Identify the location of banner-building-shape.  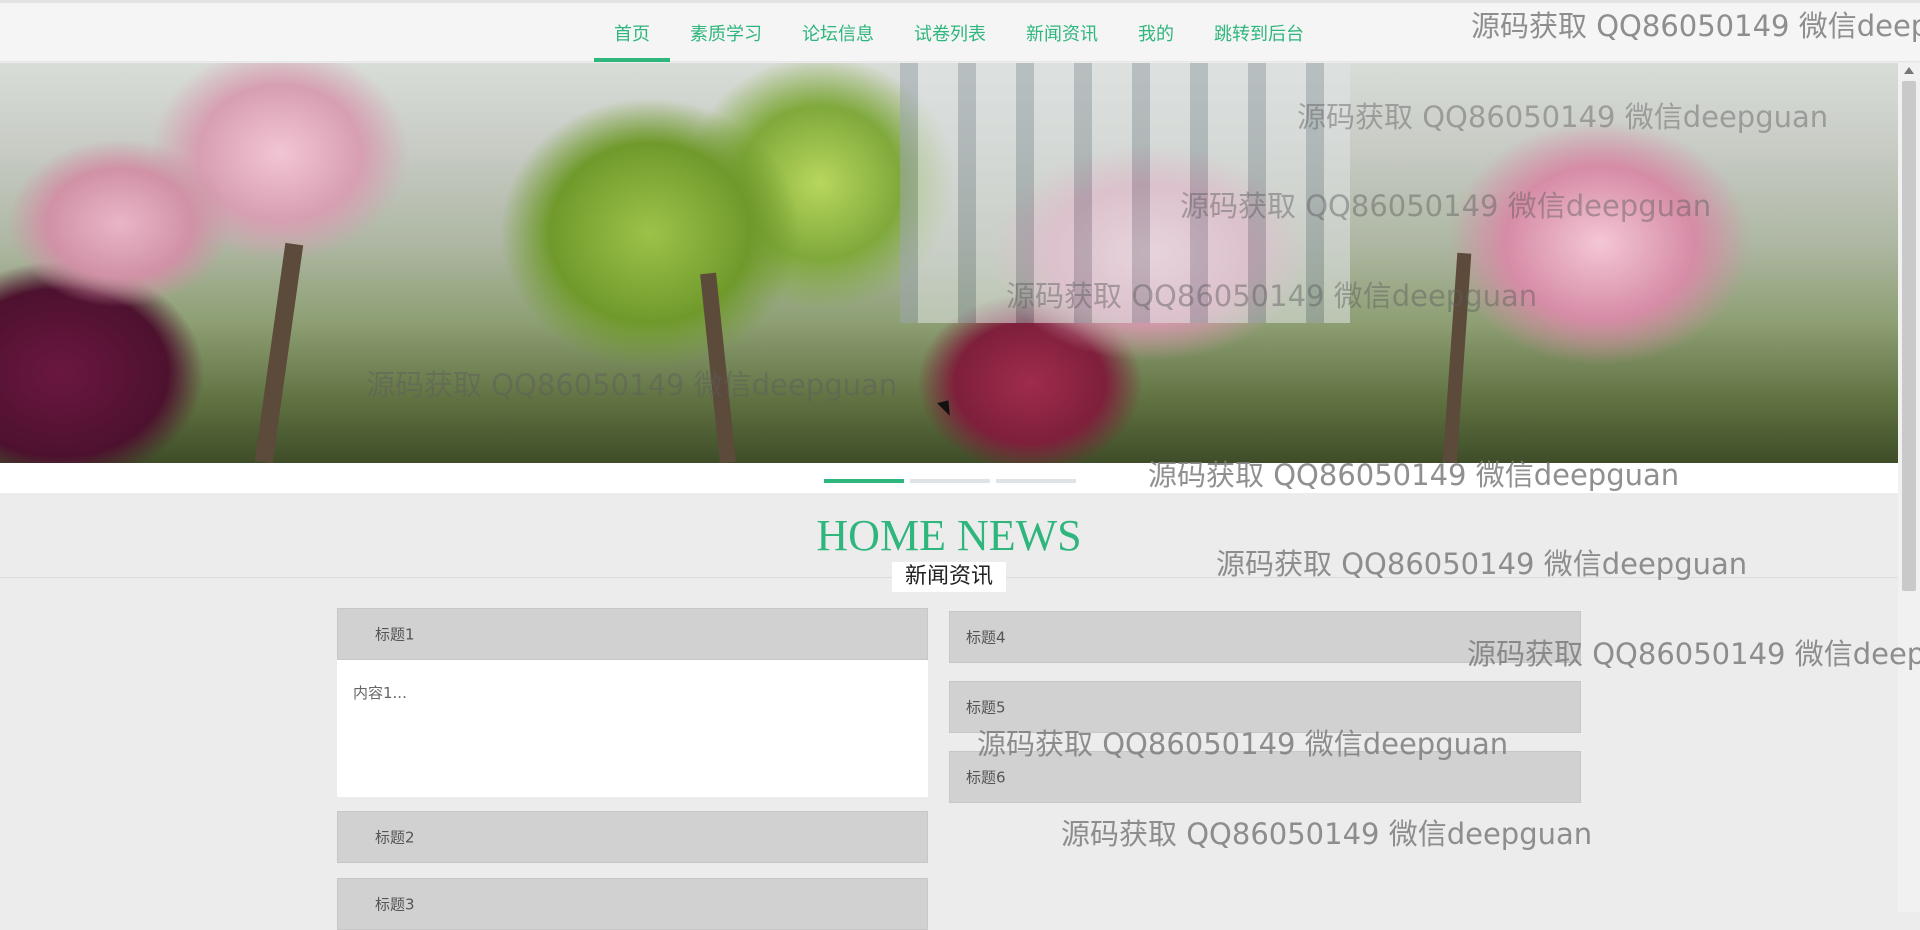
(1125, 193).